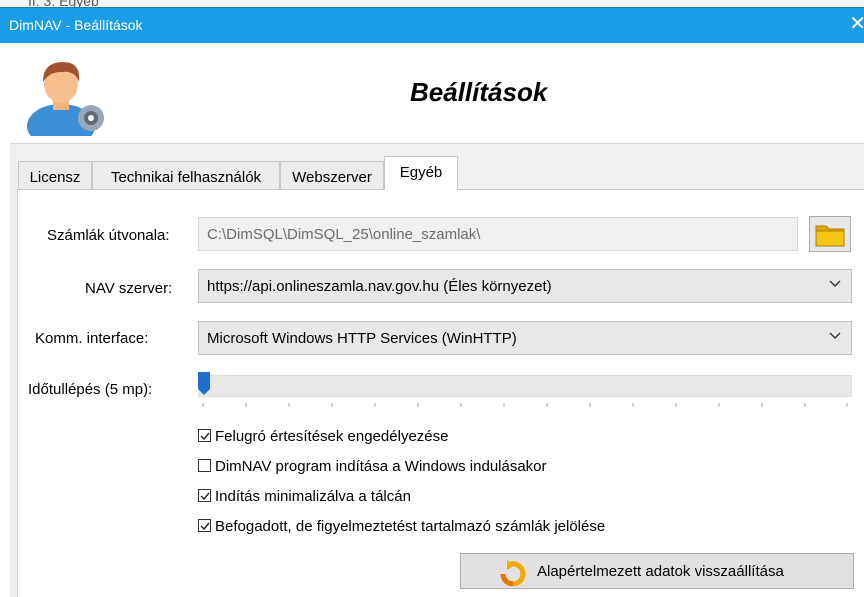 Image resolution: width=864 pixels, height=597 pixels. Describe the element at coordinates (660, 571) in the screenshot. I see `reset-defaults-label: Alapértelmezett adatok visszaállítása` at that location.